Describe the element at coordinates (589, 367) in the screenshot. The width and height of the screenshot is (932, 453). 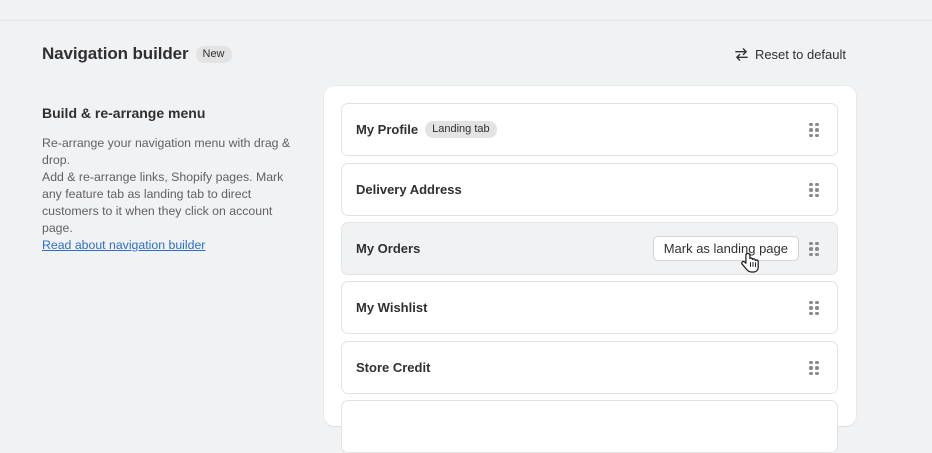
I see `menu-item-store-credit: Store Credit` at that location.